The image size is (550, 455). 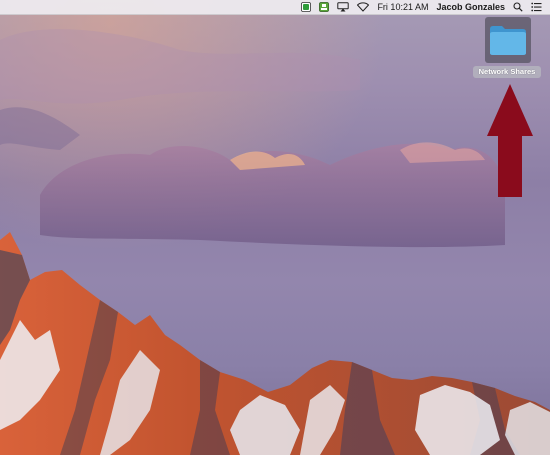 I want to click on network-shares-folder, so click(x=508, y=40).